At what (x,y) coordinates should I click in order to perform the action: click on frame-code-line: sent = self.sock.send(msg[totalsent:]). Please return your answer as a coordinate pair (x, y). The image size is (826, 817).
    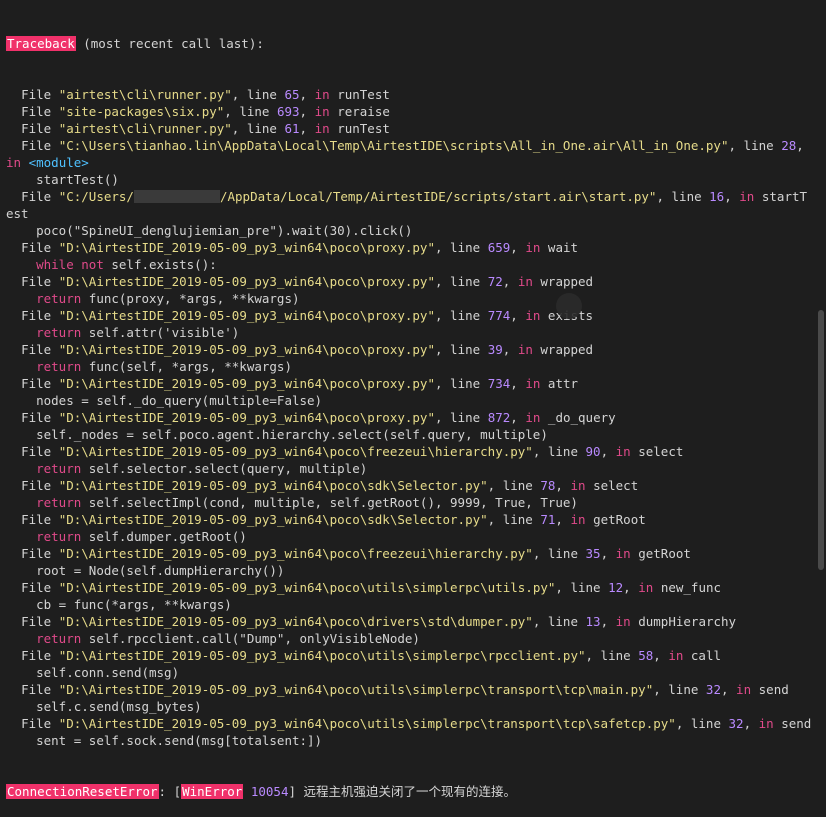
    Looking at the image, I should click on (409, 740).